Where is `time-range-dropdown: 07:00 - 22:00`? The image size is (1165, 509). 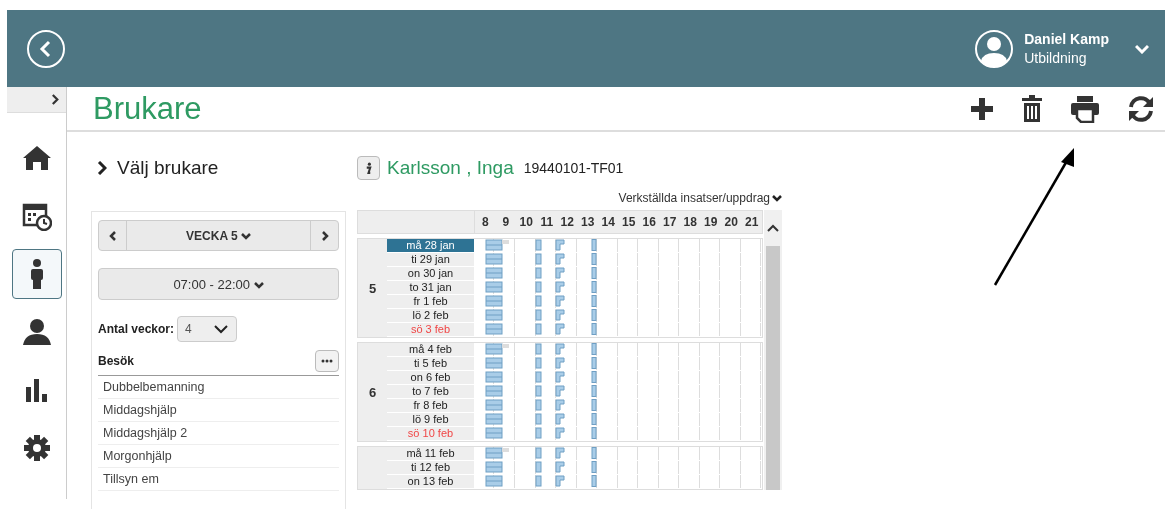 time-range-dropdown: 07:00 - 22:00 is located at coordinates (218, 284).